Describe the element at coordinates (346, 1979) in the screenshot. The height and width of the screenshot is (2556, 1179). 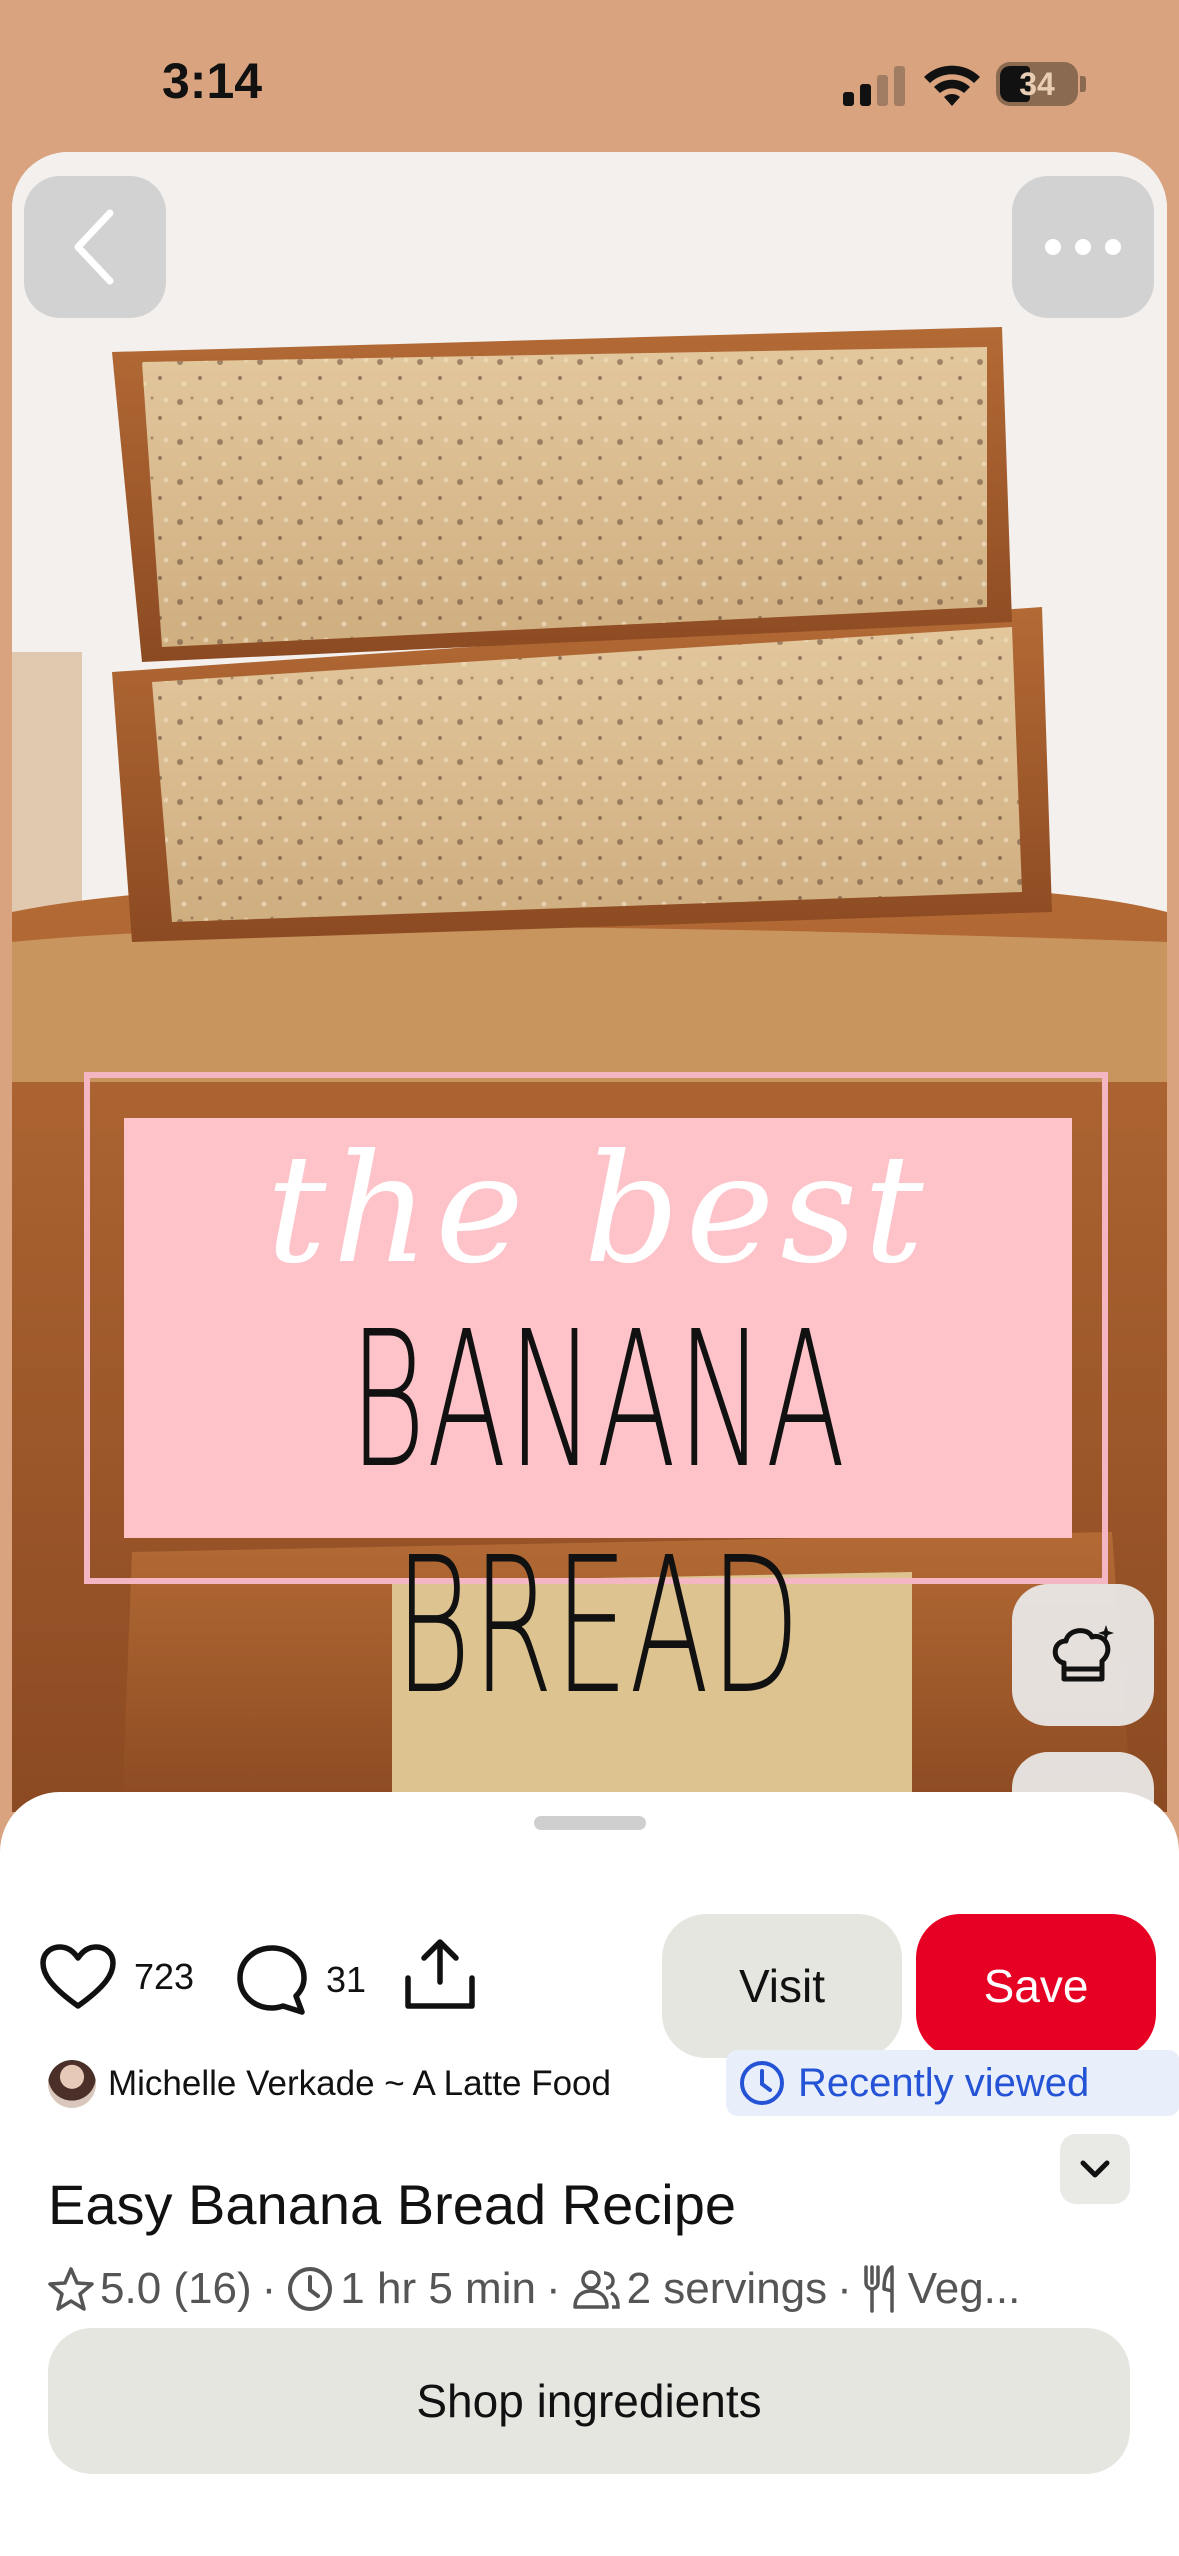
I see `comment-count: 31` at that location.